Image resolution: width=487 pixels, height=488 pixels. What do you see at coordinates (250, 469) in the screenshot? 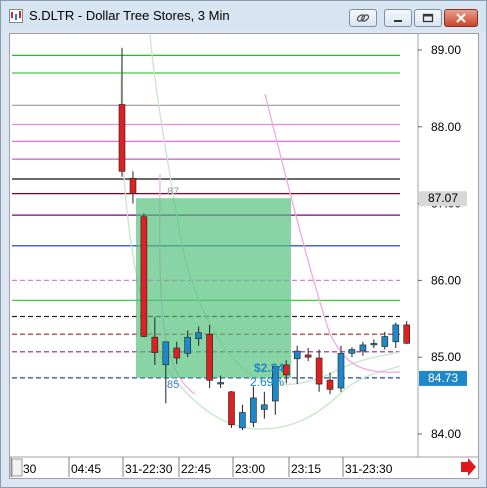
I see `time-tick-label: 23:00` at bounding box center [250, 469].